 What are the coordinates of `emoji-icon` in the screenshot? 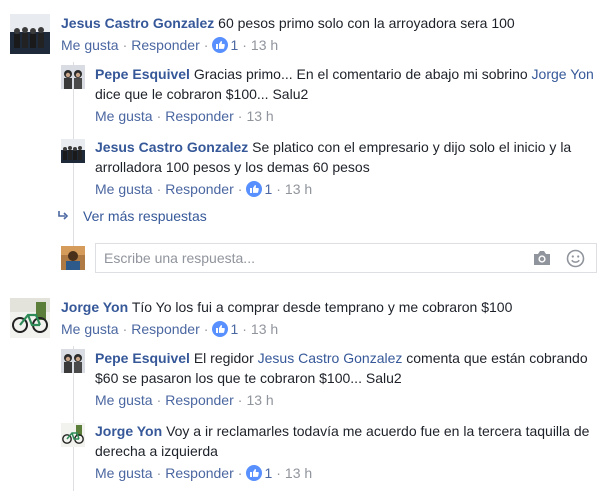 It's located at (575, 260).